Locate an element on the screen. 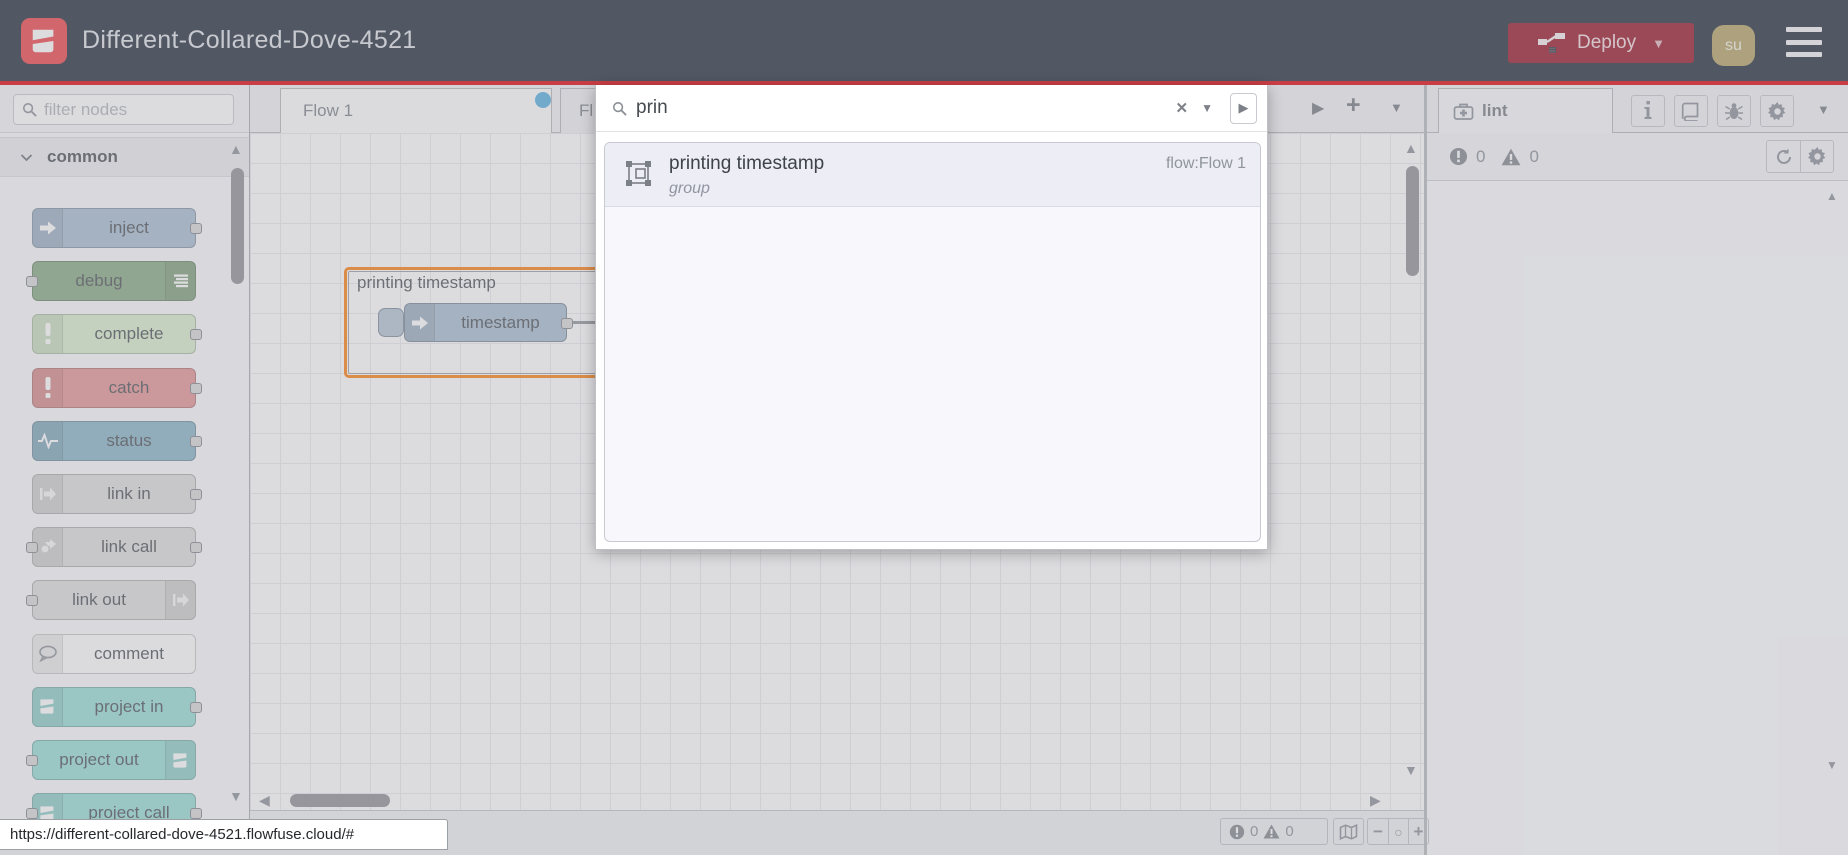 This screenshot has width=1848, height=855. group-icon is located at coordinates (638, 173).